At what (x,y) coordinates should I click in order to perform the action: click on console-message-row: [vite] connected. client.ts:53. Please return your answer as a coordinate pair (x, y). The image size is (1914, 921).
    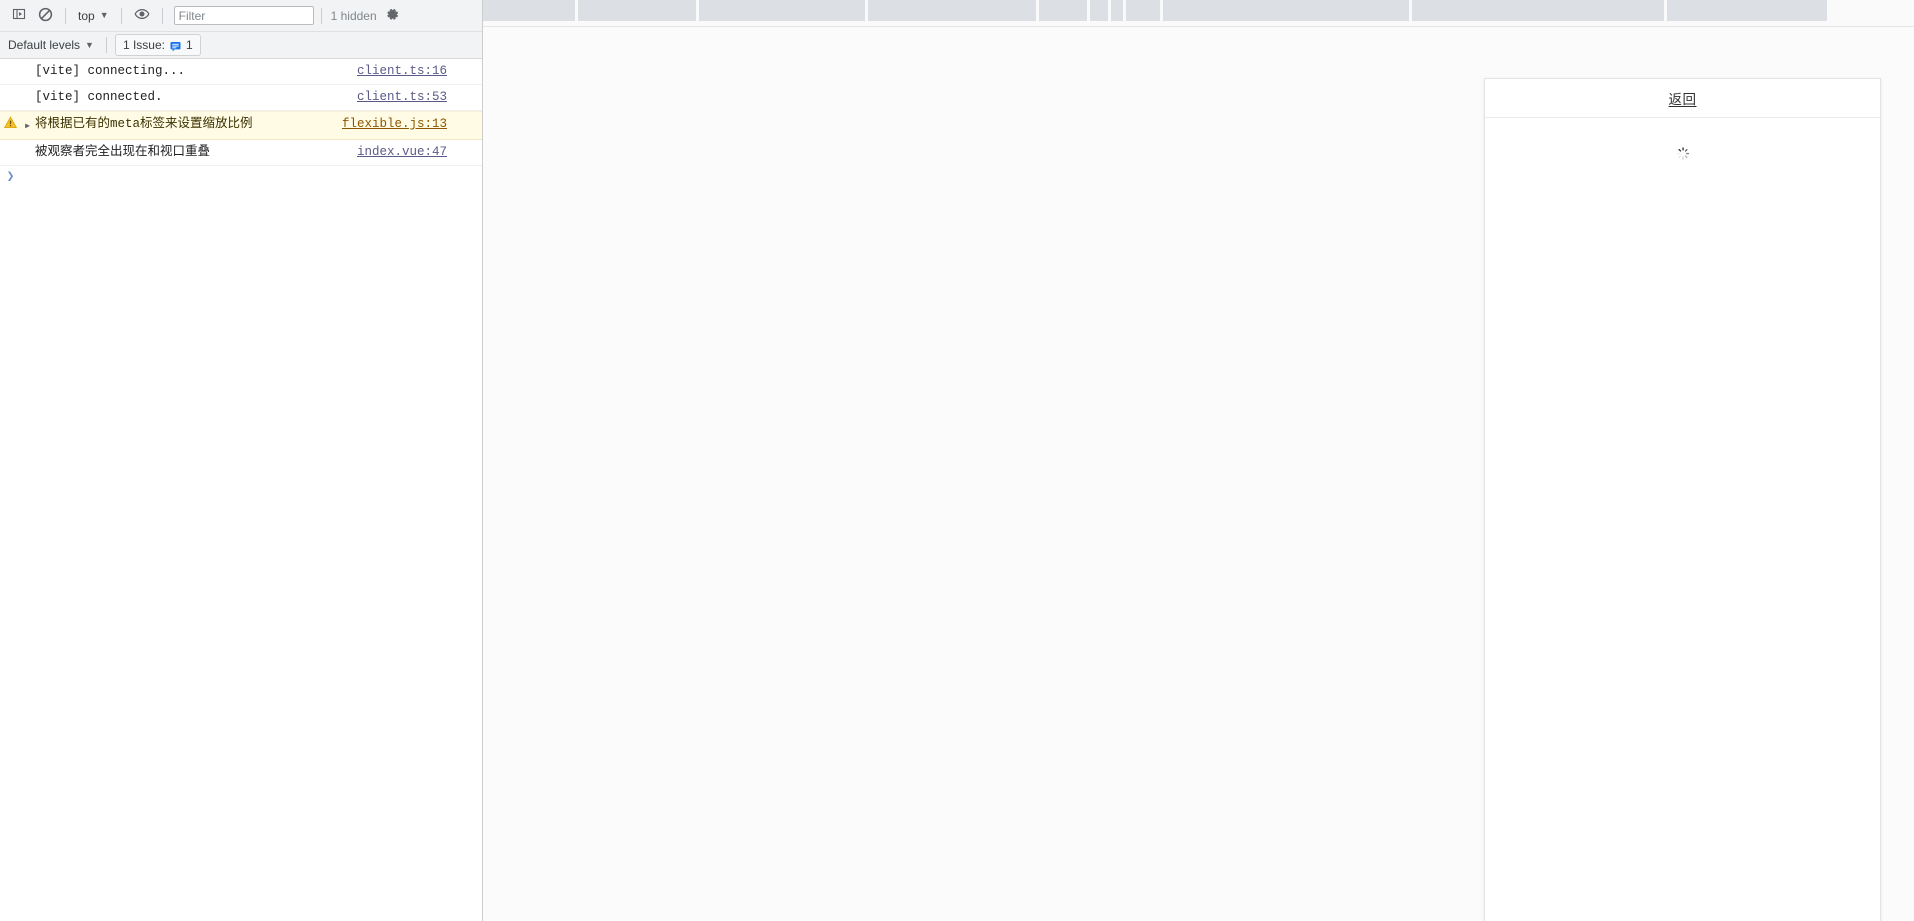
    Looking at the image, I should click on (241, 98).